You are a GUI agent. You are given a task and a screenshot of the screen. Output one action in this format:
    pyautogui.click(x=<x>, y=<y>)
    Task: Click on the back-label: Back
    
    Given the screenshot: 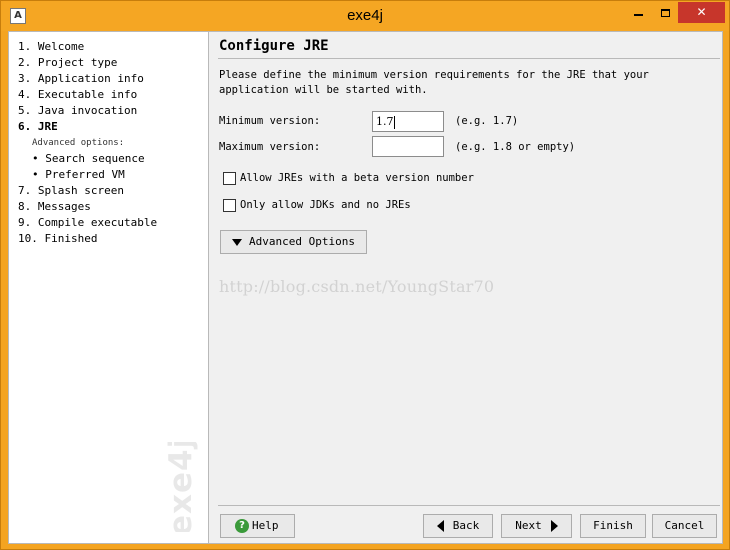 What is the action you would take?
    pyautogui.click(x=466, y=525)
    